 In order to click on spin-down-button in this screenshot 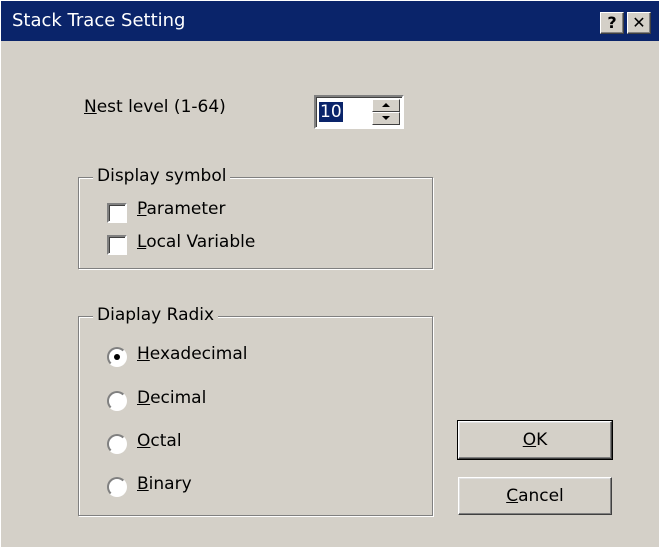, I will do `click(386, 118)`.